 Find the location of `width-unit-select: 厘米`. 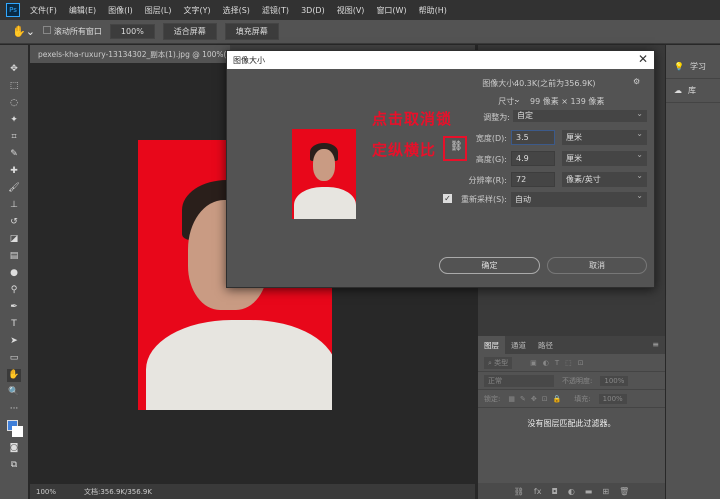

width-unit-select: 厘米 is located at coordinates (604, 137).